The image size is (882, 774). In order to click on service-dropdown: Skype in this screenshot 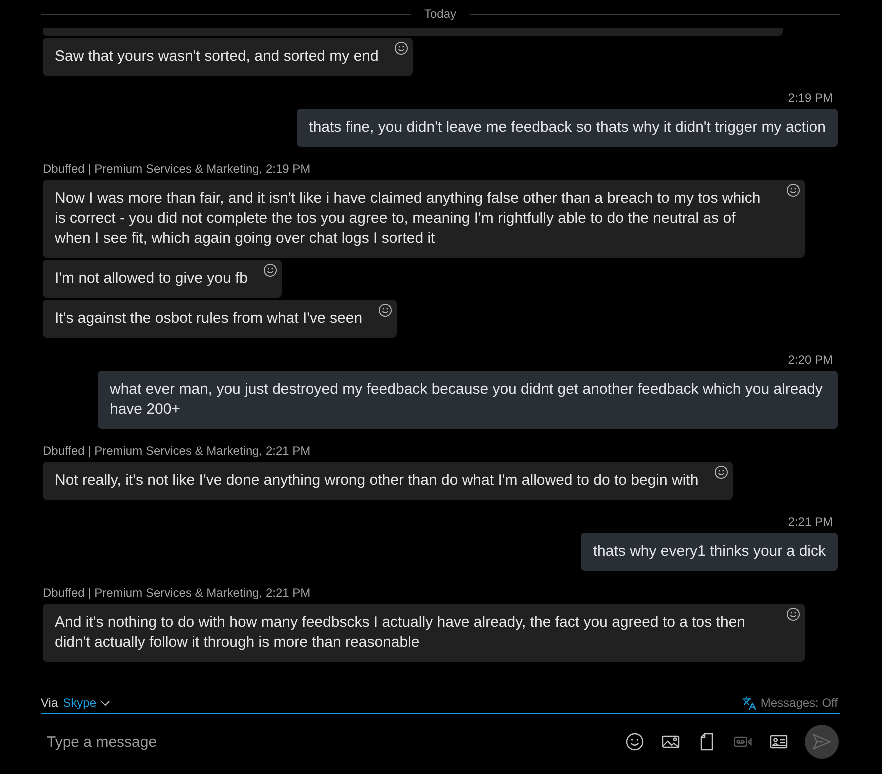, I will do `click(86, 703)`.